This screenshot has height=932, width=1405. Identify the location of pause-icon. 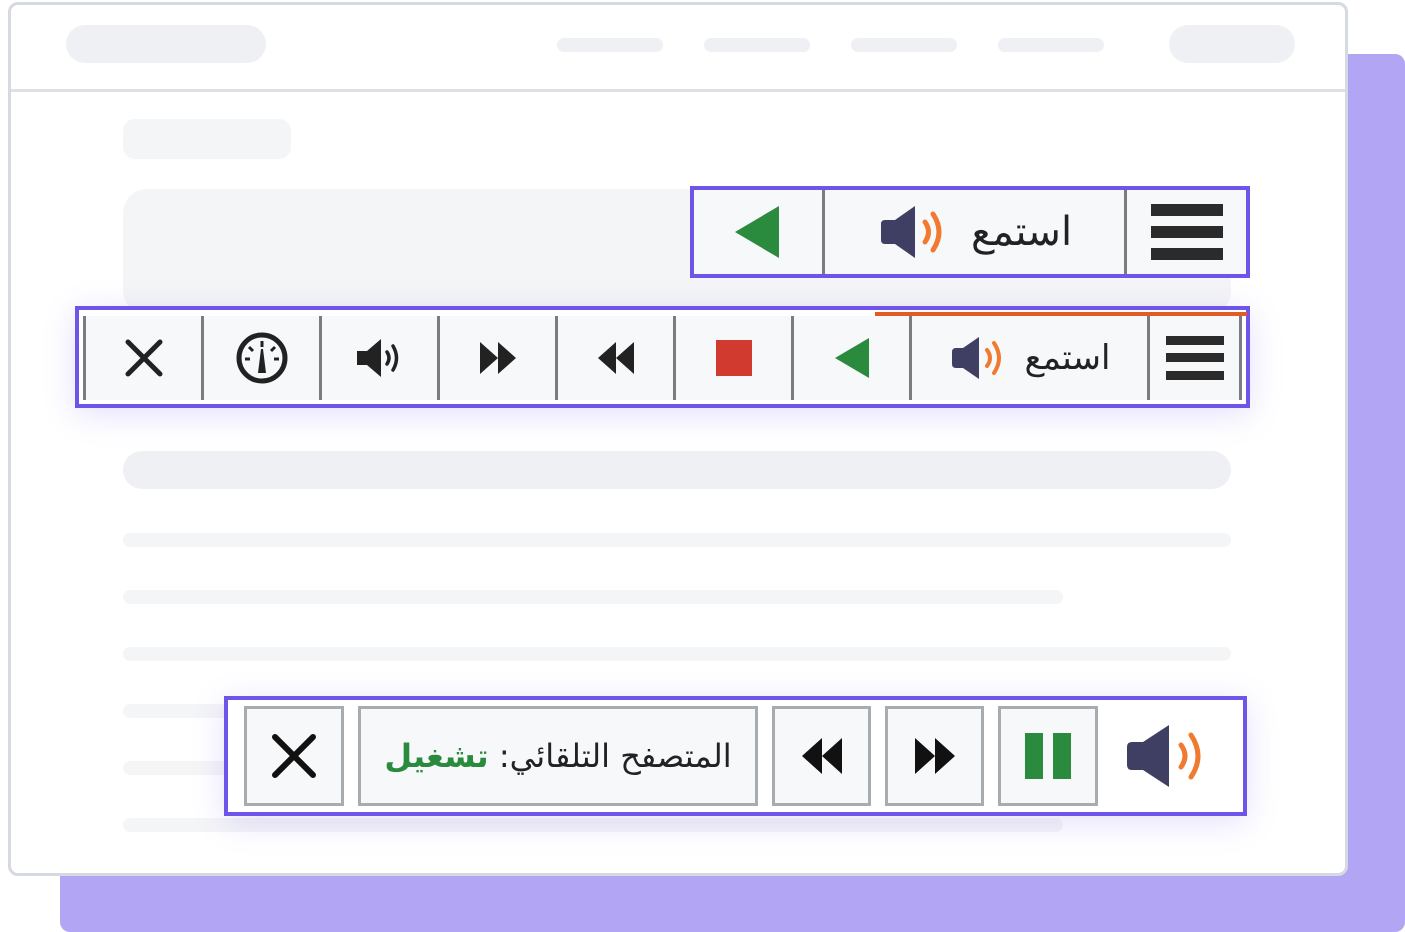
(1048, 756).